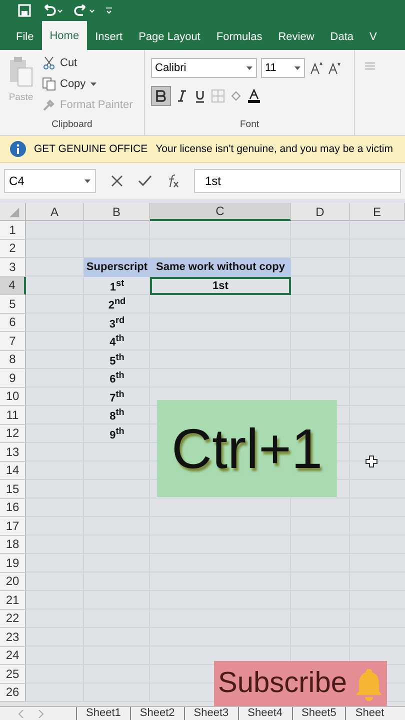  What do you see at coordinates (13, 507) in the screenshot?
I see `row-header: 16` at bounding box center [13, 507].